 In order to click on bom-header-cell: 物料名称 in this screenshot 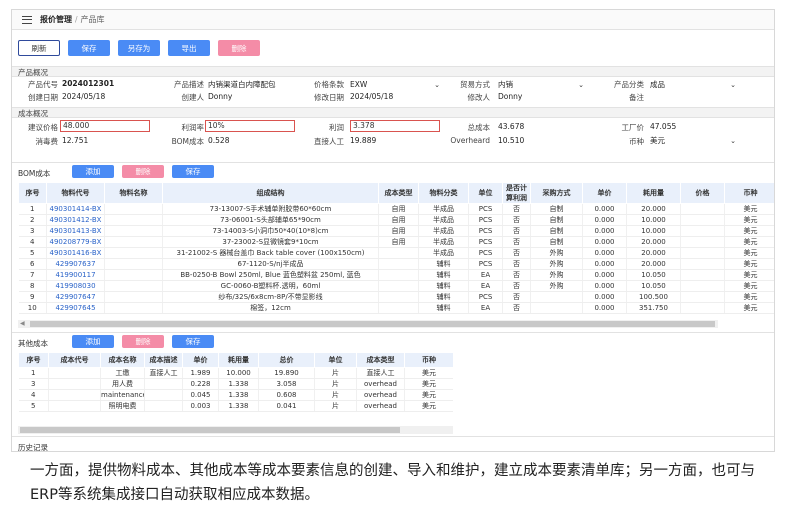, I will do `click(133, 193)`.